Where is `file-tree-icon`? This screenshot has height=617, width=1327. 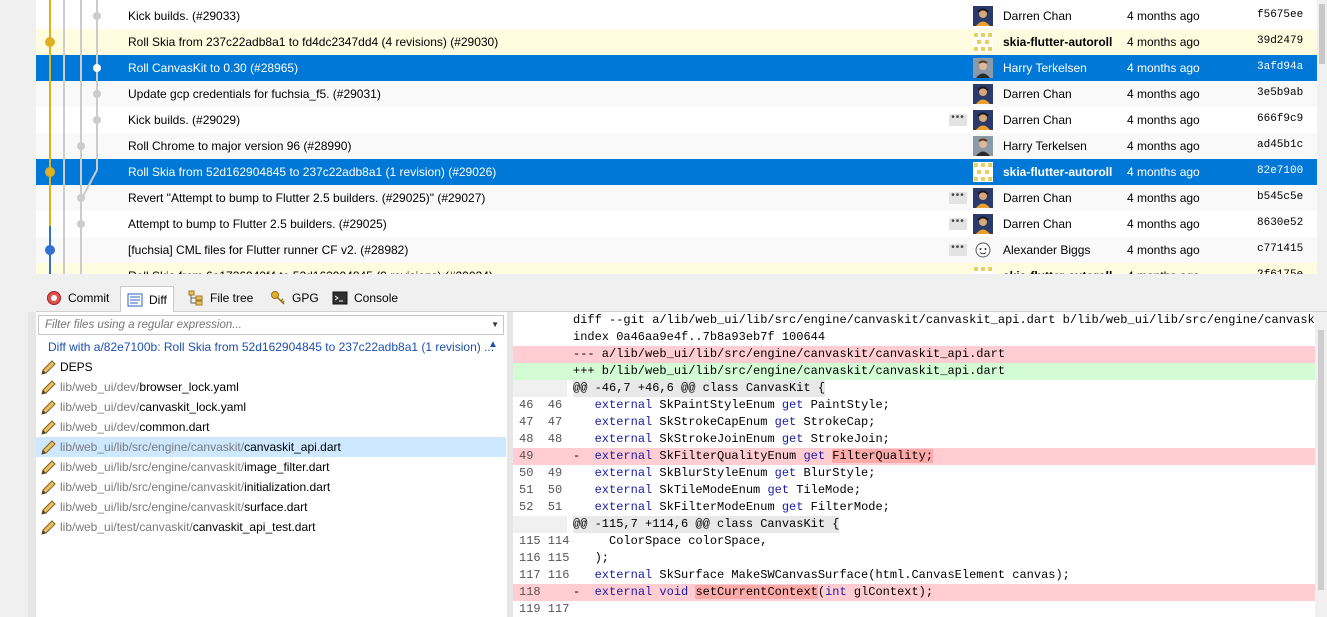 file-tree-icon is located at coordinates (195, 298).